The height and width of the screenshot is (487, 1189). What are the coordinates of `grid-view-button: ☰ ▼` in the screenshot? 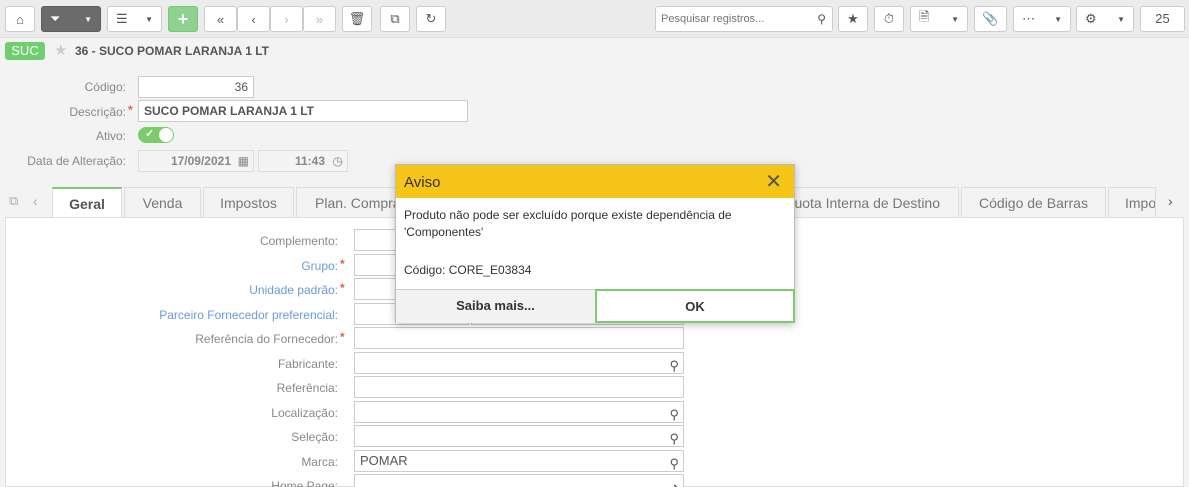 It's located at (134, 19).